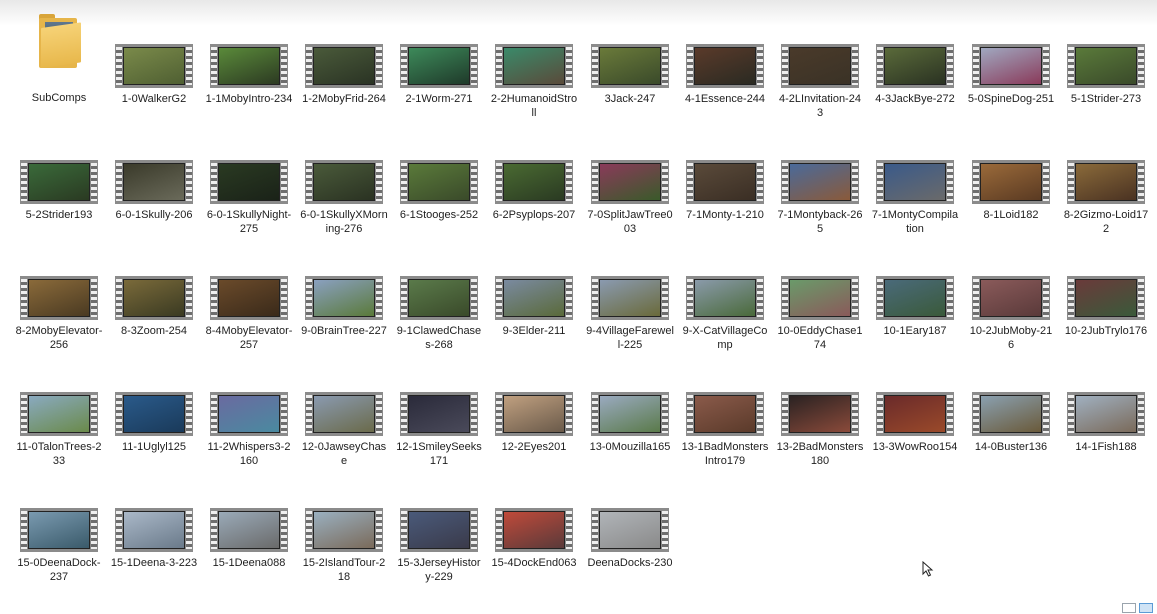 Image resolution: width=1157 pixels, height=614 pixels. What do you see at coordinates (534, 106) in the screenshot?
I see `file-name-label: 2-2HumanoidStroll` at bounding box center [534, 106].